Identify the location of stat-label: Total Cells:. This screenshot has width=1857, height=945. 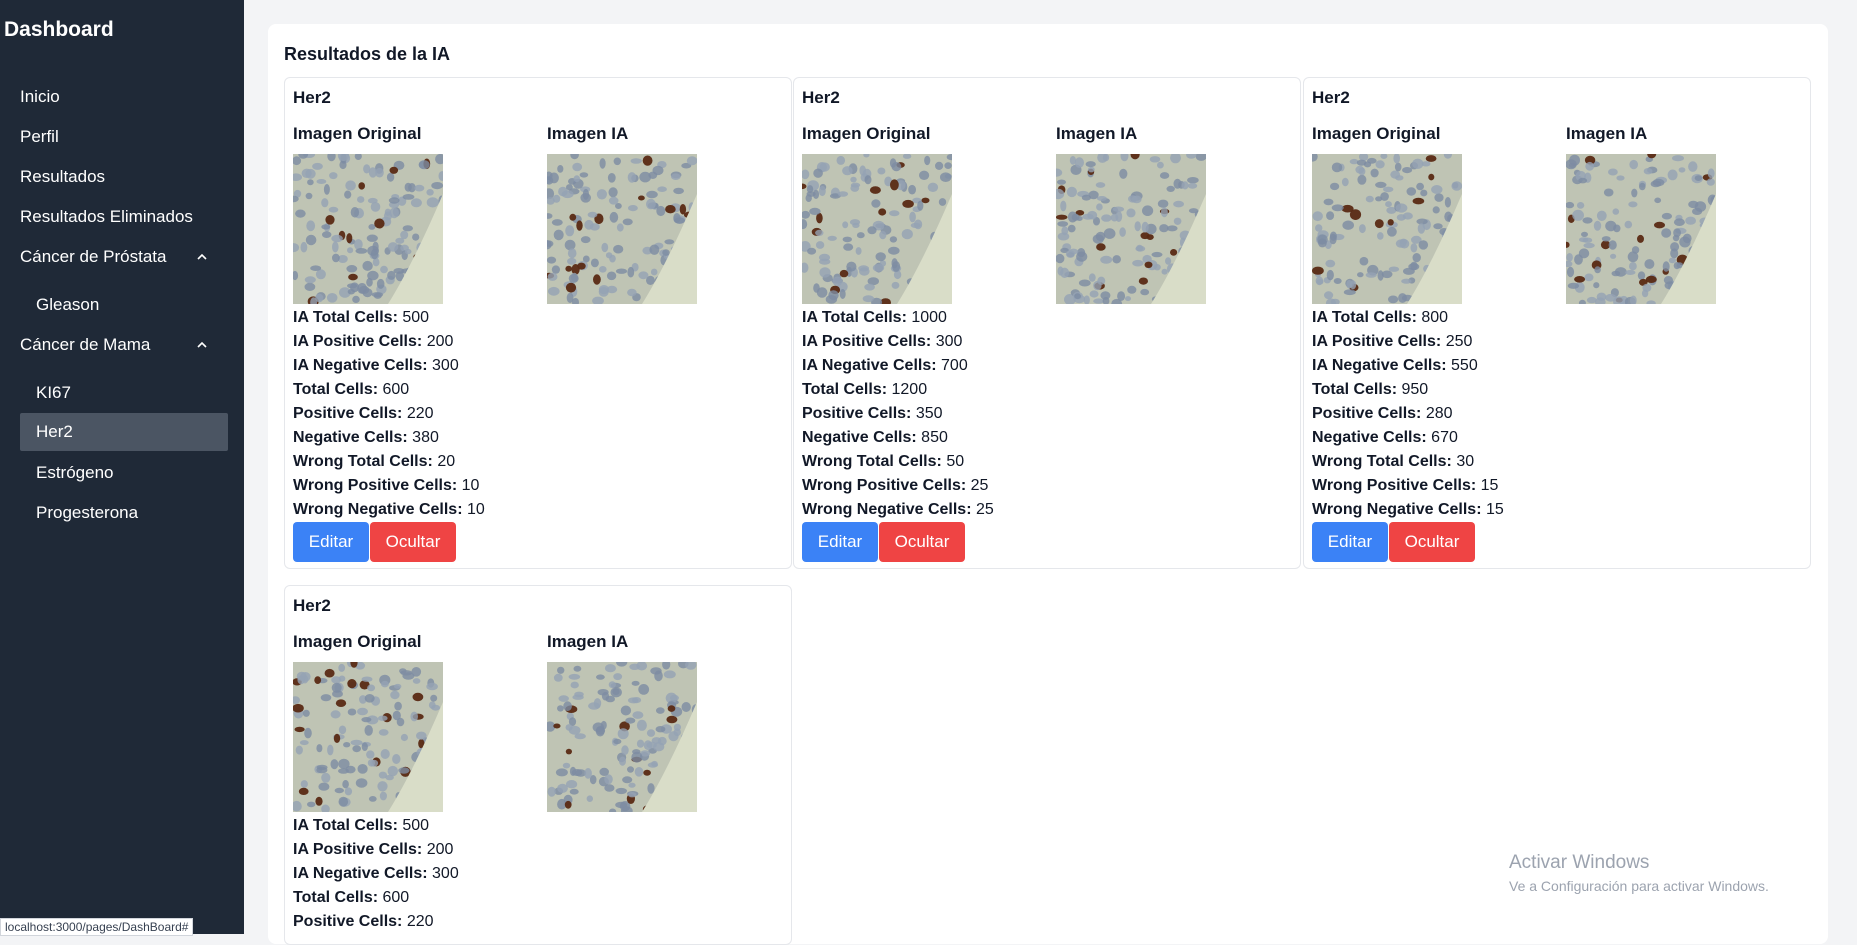
(336, 897).